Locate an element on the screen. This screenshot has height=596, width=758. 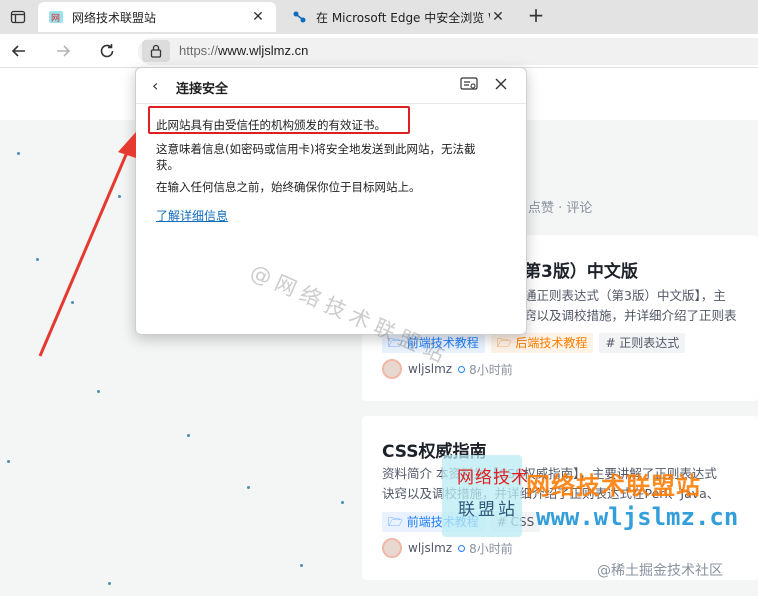
source-credit: @稀土掘金技术社区 is located at coordinates (660, 571).